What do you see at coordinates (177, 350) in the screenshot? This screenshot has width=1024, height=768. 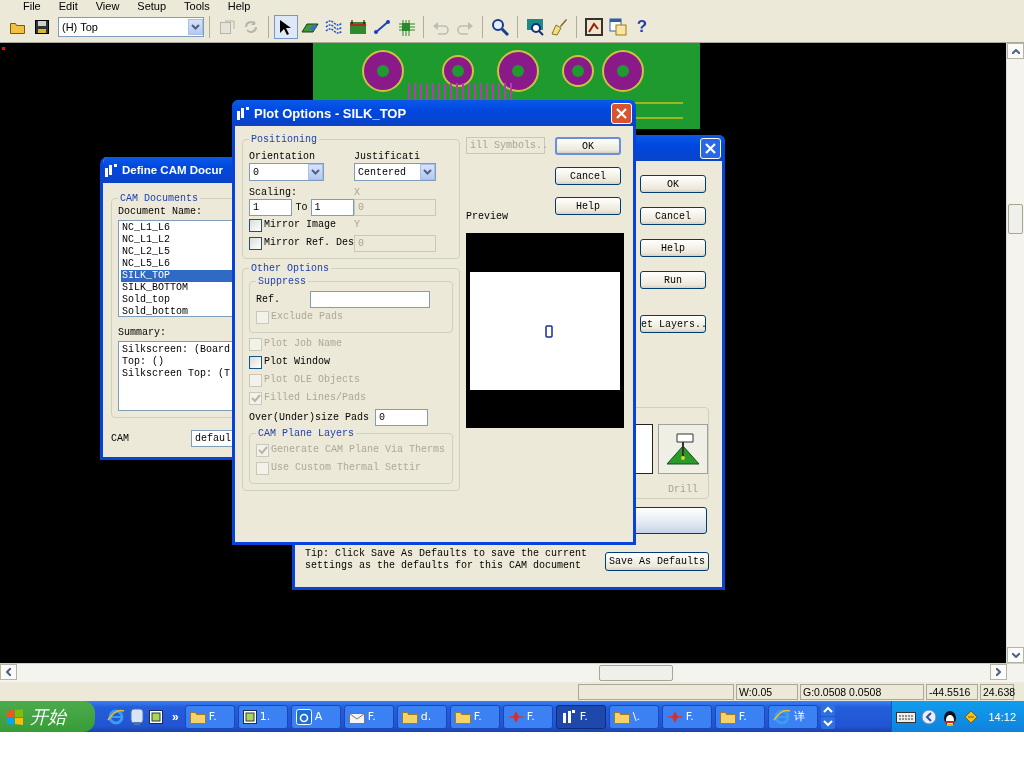 I see `summary-line: Silkscreen: (Board` at bounding box center [177, 350].